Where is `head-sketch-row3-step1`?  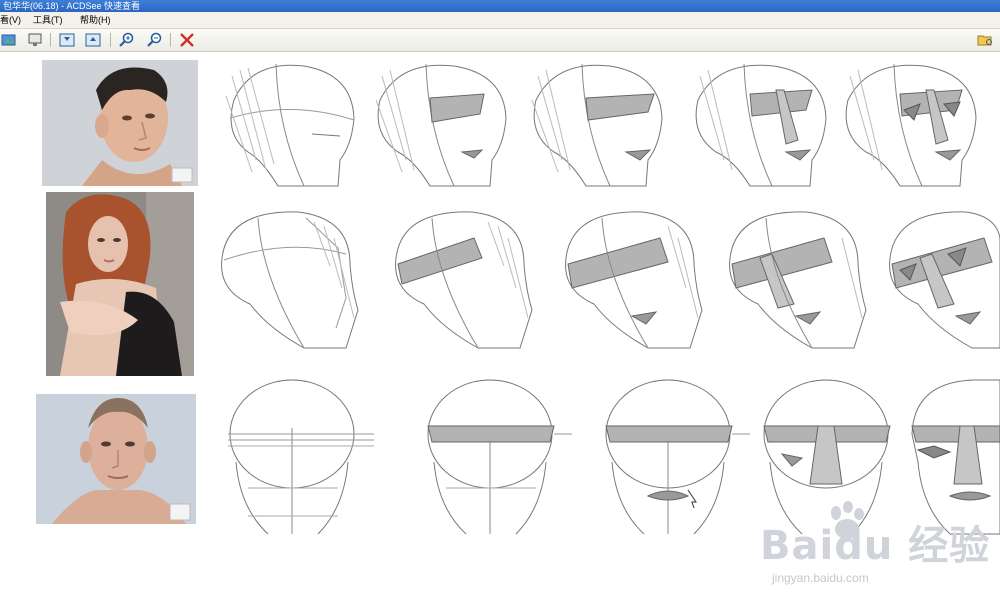
head-sketch-row3-step1 is located at coordinates (303, 456).